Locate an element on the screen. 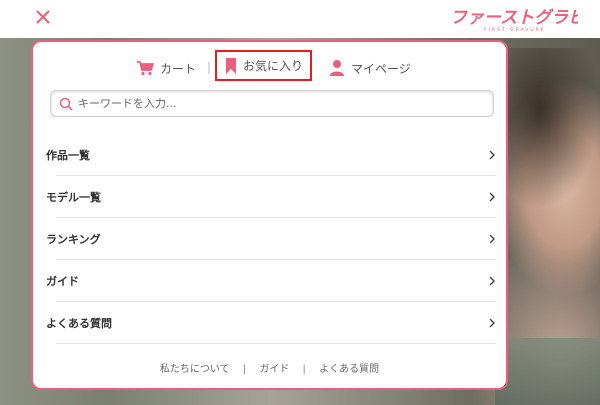 The width and height of the screenshot is (600, 405). footer-link-guide: ガイド is located at coordinates (274, 369).